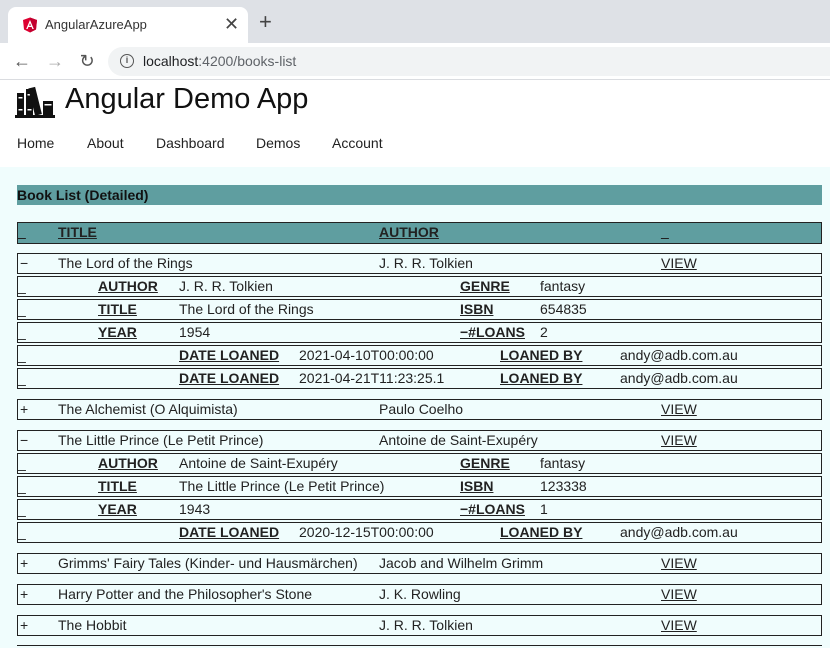  I want to click on book-title: The Lord of the Rings, so click(125, 263).